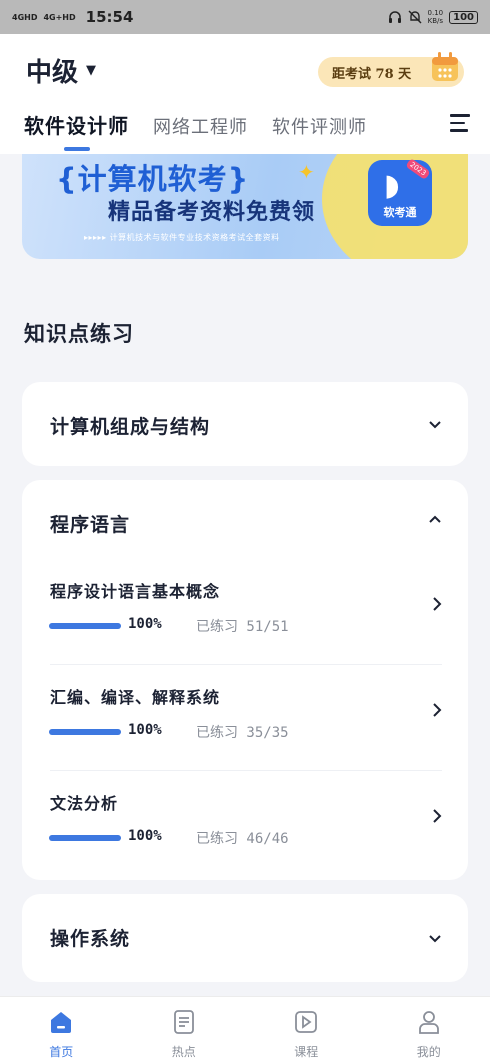 This screenshot has width=490, height=1060. Describe the element at coordinates (460, 125) in the screenshot. I see `menu-icon` at that location.